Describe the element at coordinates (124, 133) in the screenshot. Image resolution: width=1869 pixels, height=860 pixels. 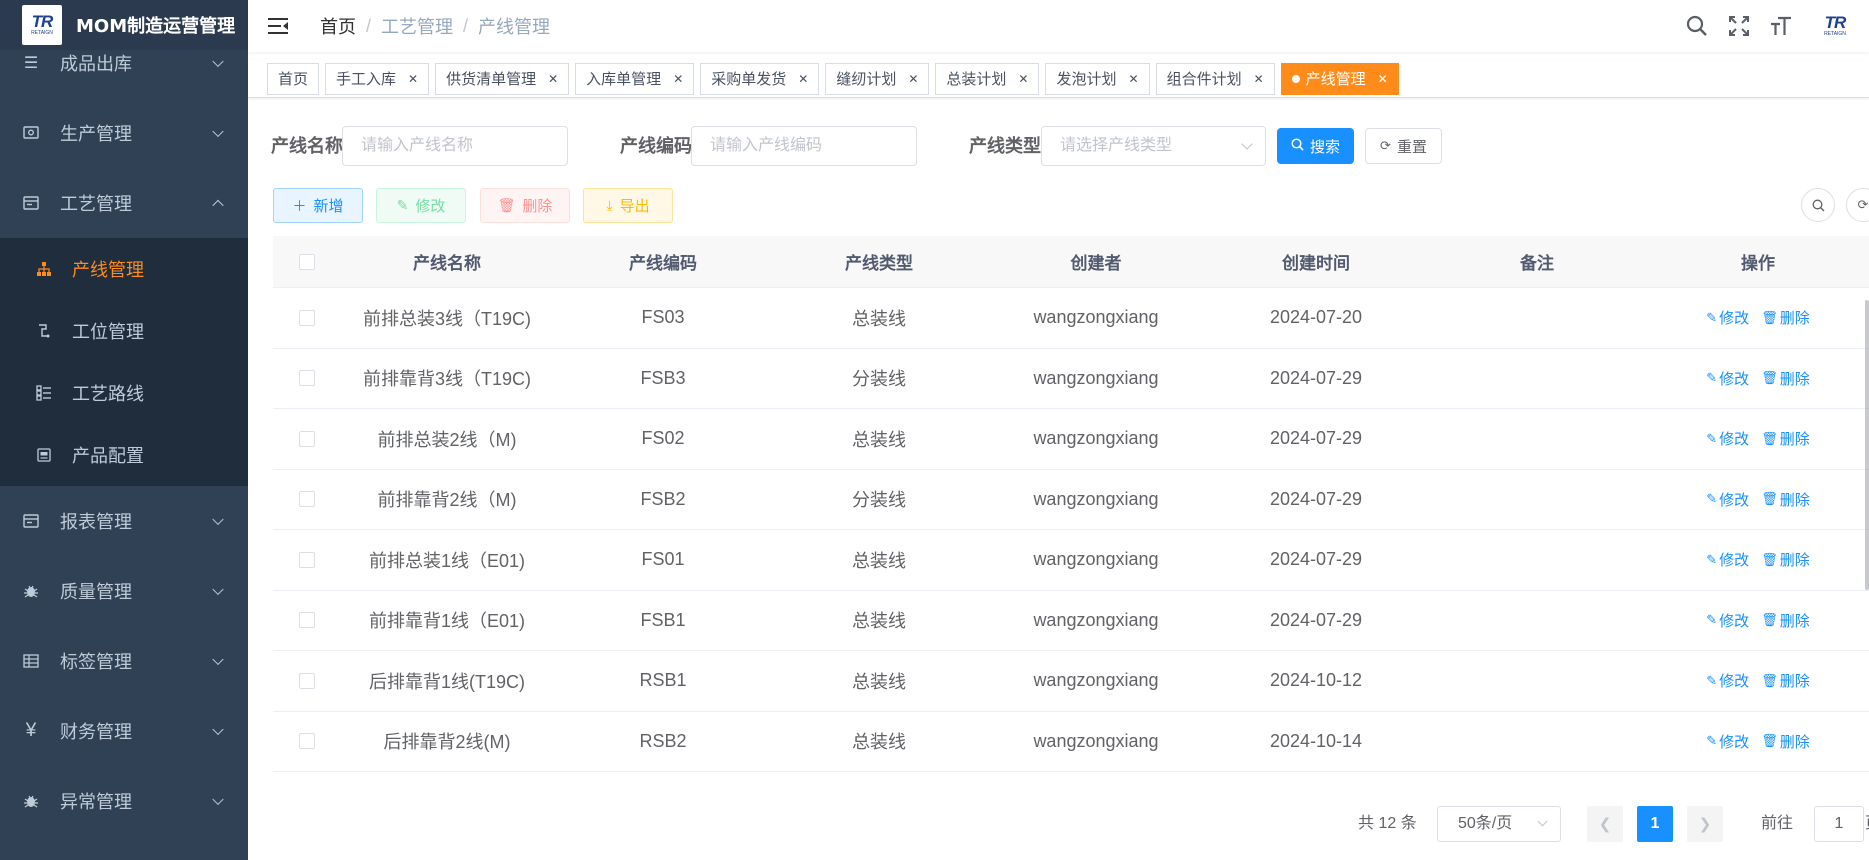
I see `sidebar-item-production: 生产管理` at that location.